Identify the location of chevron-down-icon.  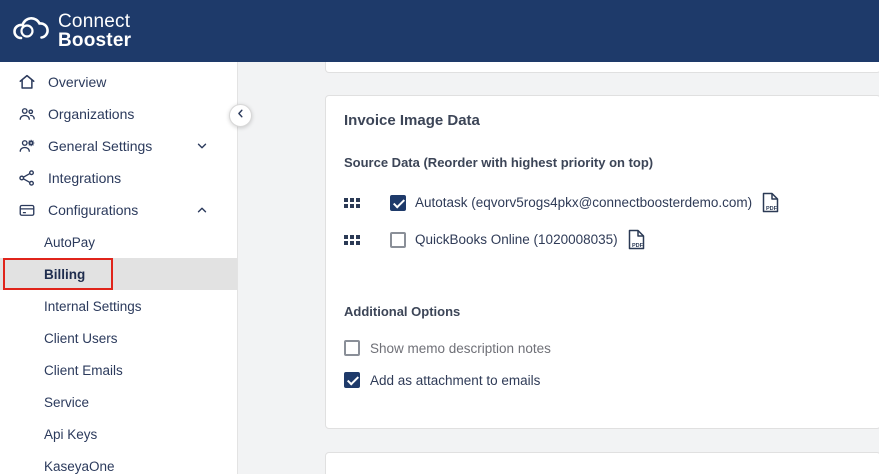
(202, 146).